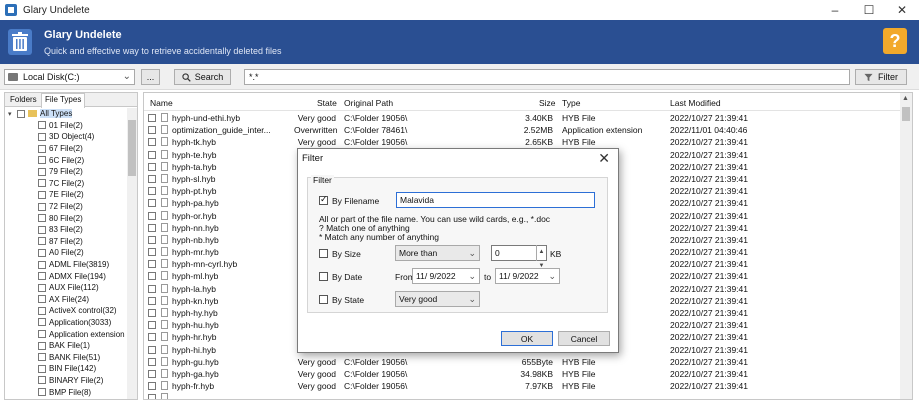 Image resolution: width=919 pixels, height=400 pixels. I want to click on tree-item: 80 File(2), so click(66, 218).